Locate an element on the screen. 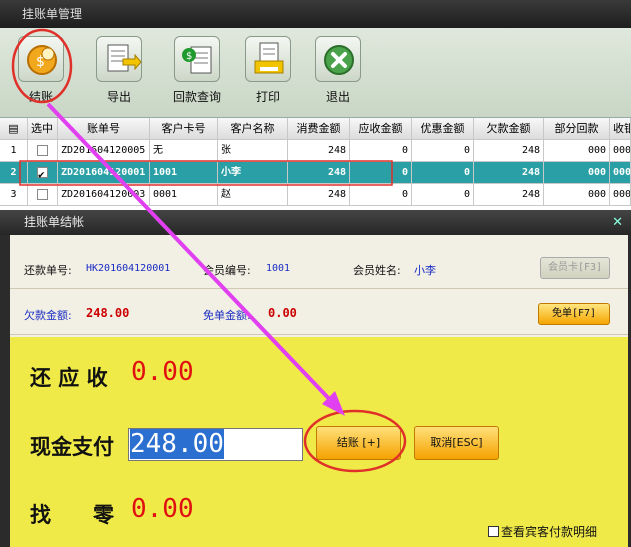 This screenshot has height=547, width=631. checkbox-box is located at coordinates (493, 531).